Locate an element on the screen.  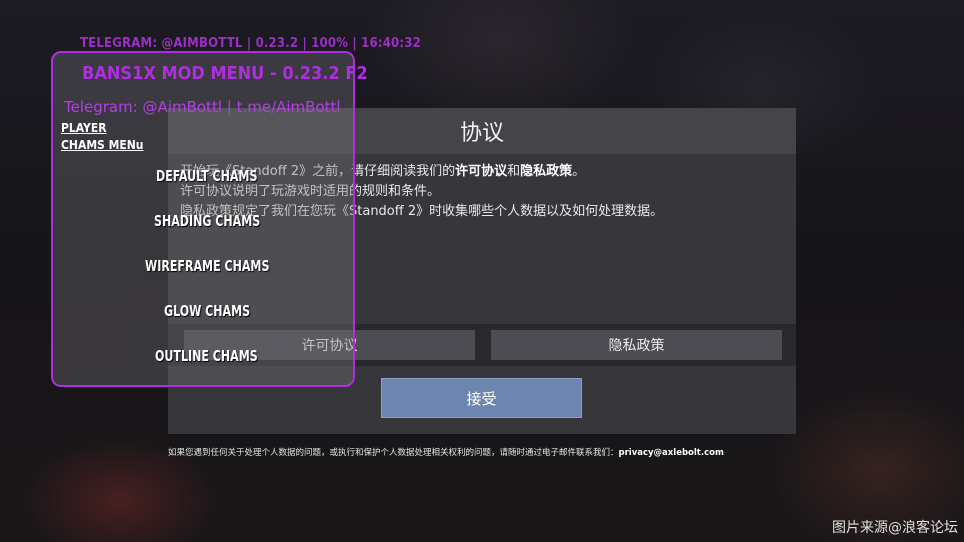
nav-player: PLAYER is located at coordinates (102, 128).